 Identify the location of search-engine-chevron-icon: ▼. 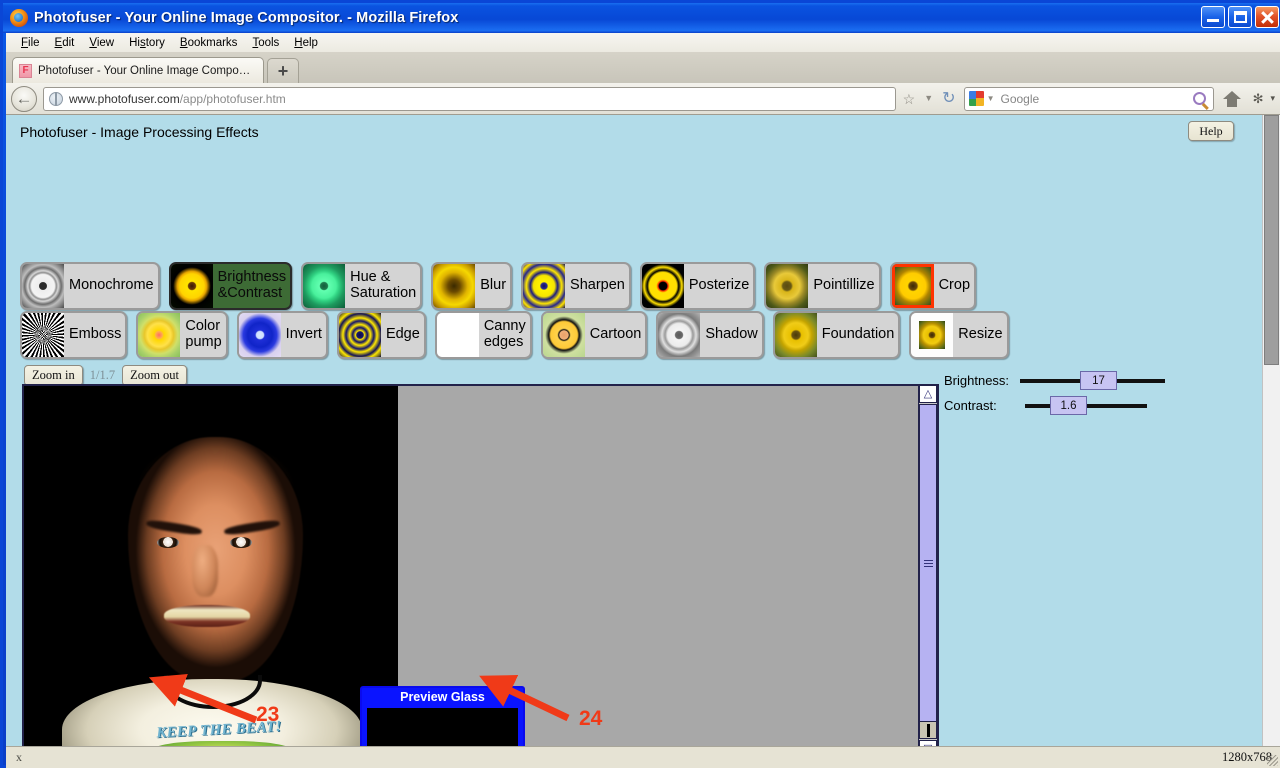
(991, 98).